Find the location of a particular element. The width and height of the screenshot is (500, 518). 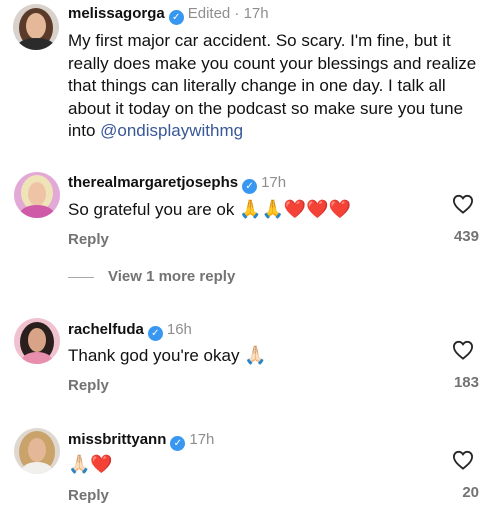

like-count: 183 is located at coordinates (466, 382).